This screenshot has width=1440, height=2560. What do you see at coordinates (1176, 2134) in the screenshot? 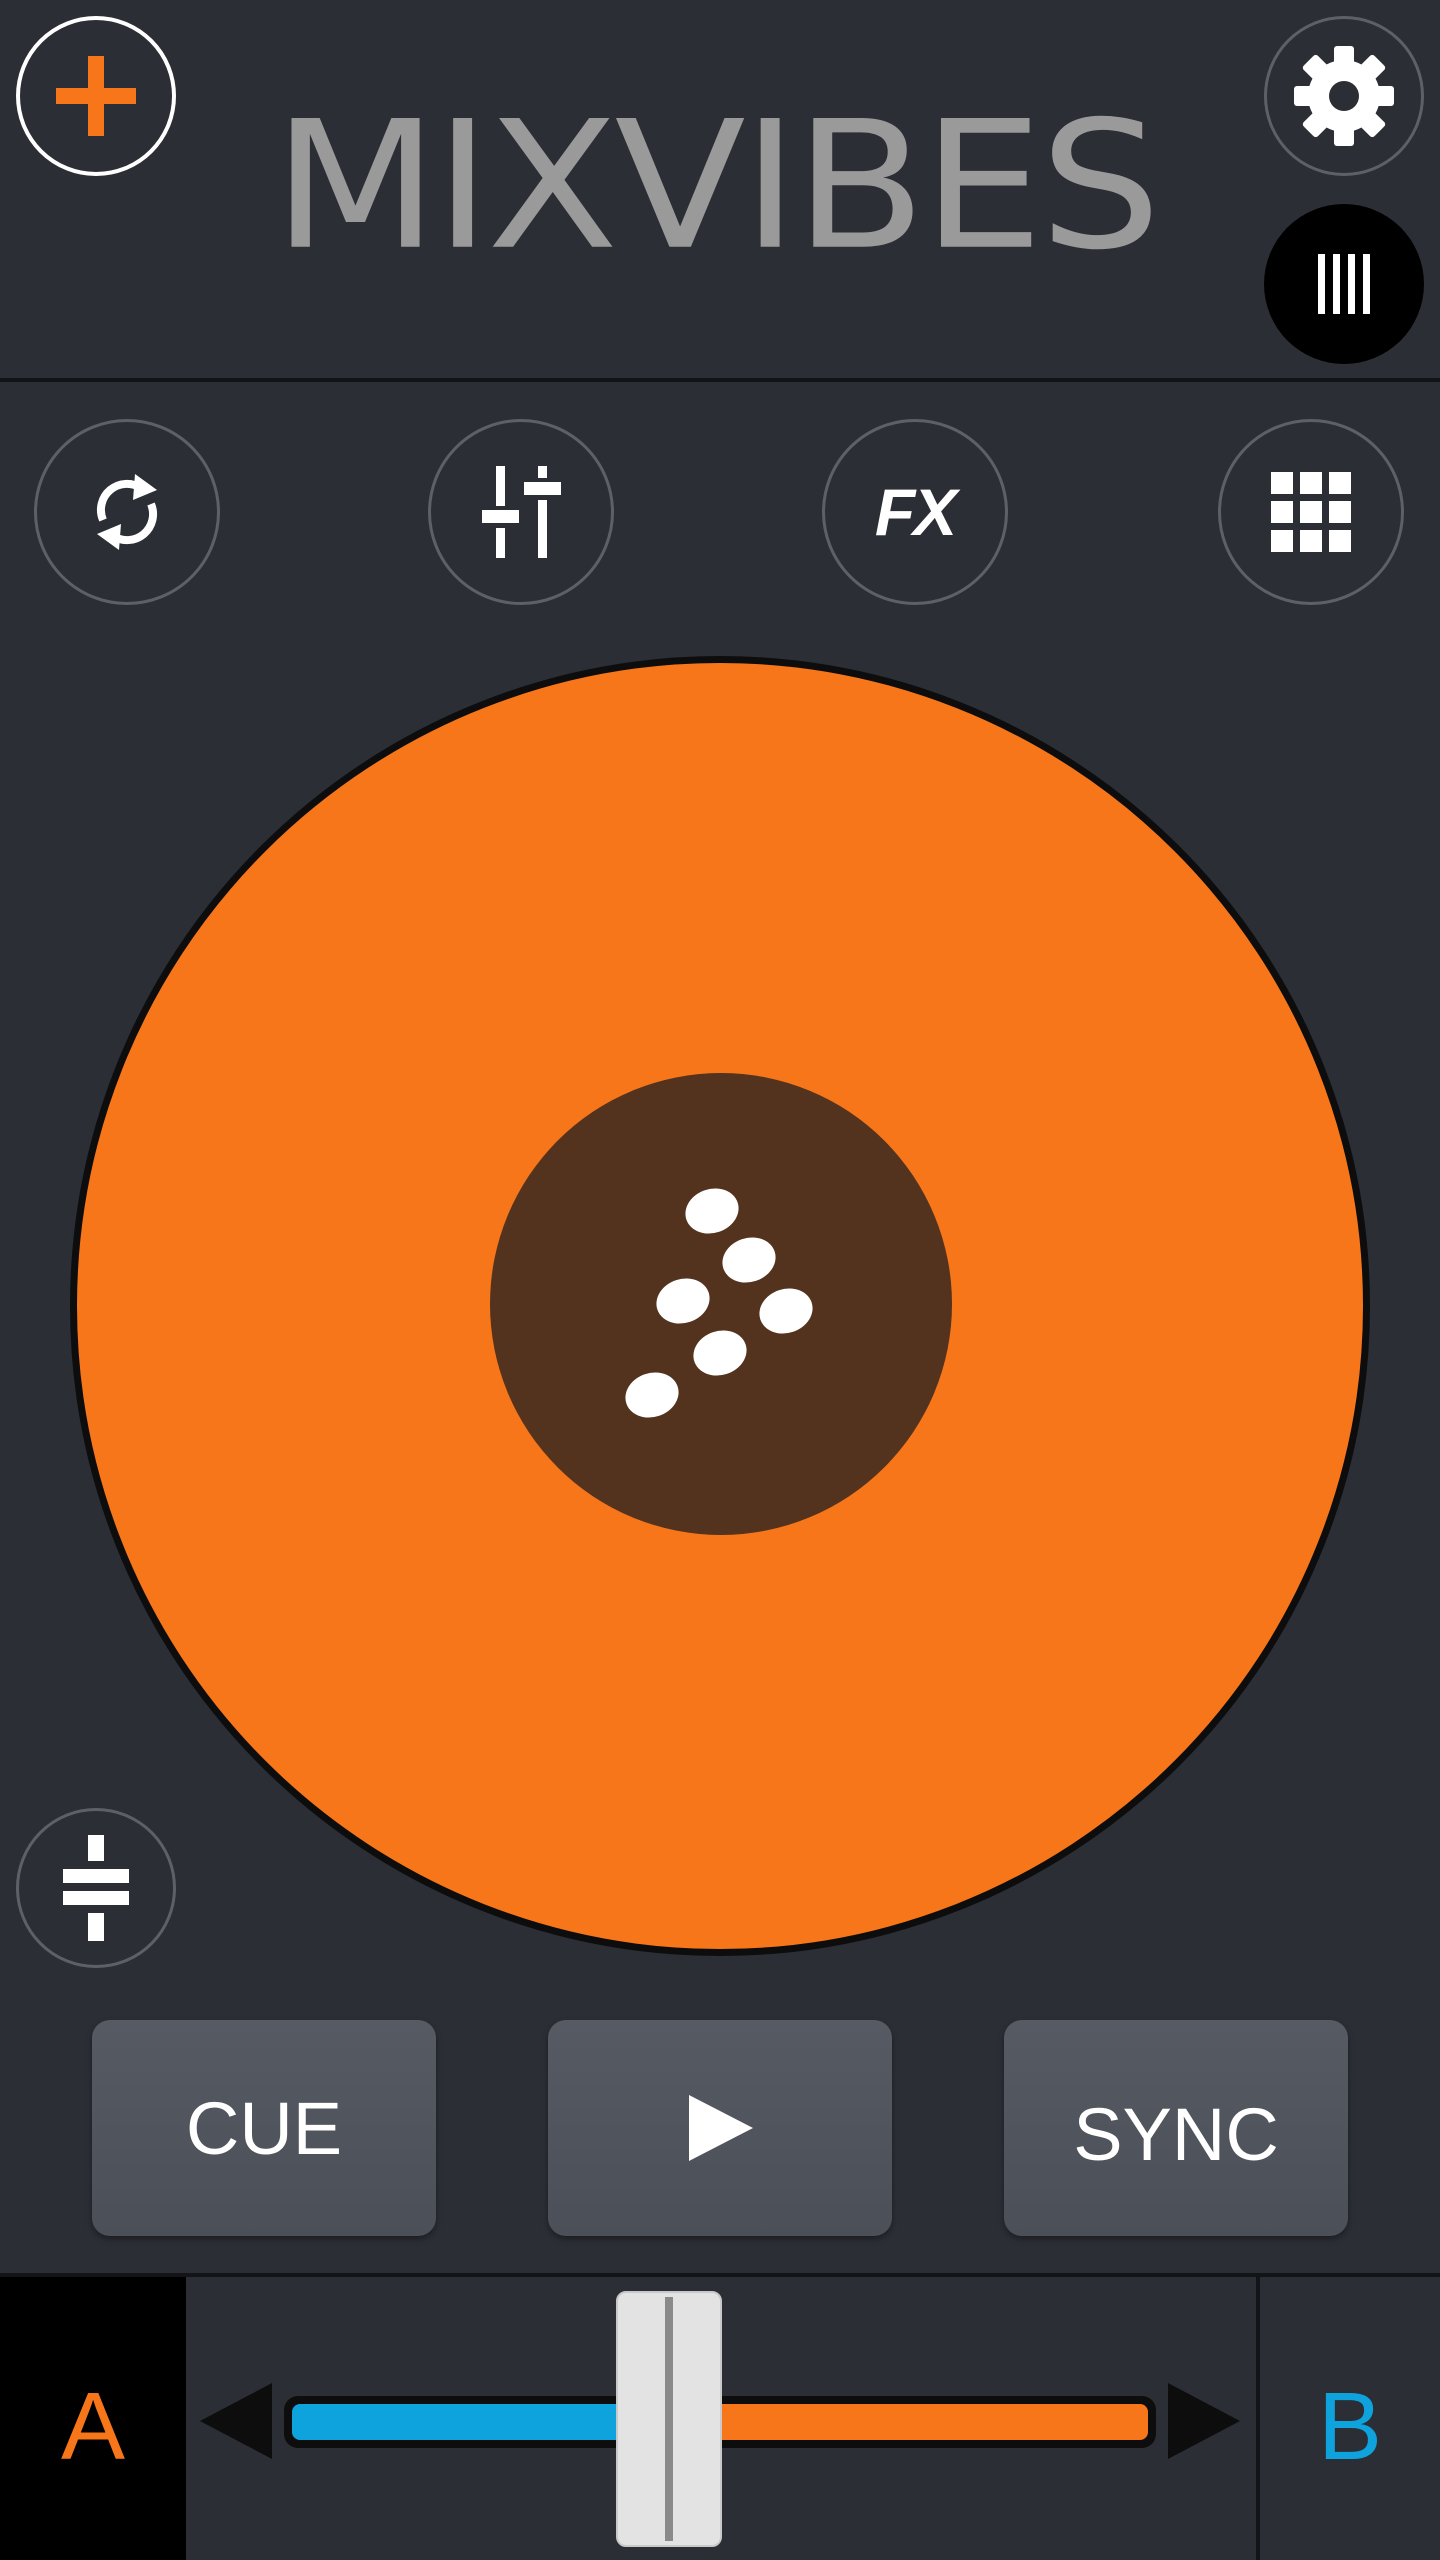
I see `sync-label: SYNC` at bounding box center [1176, 2134].